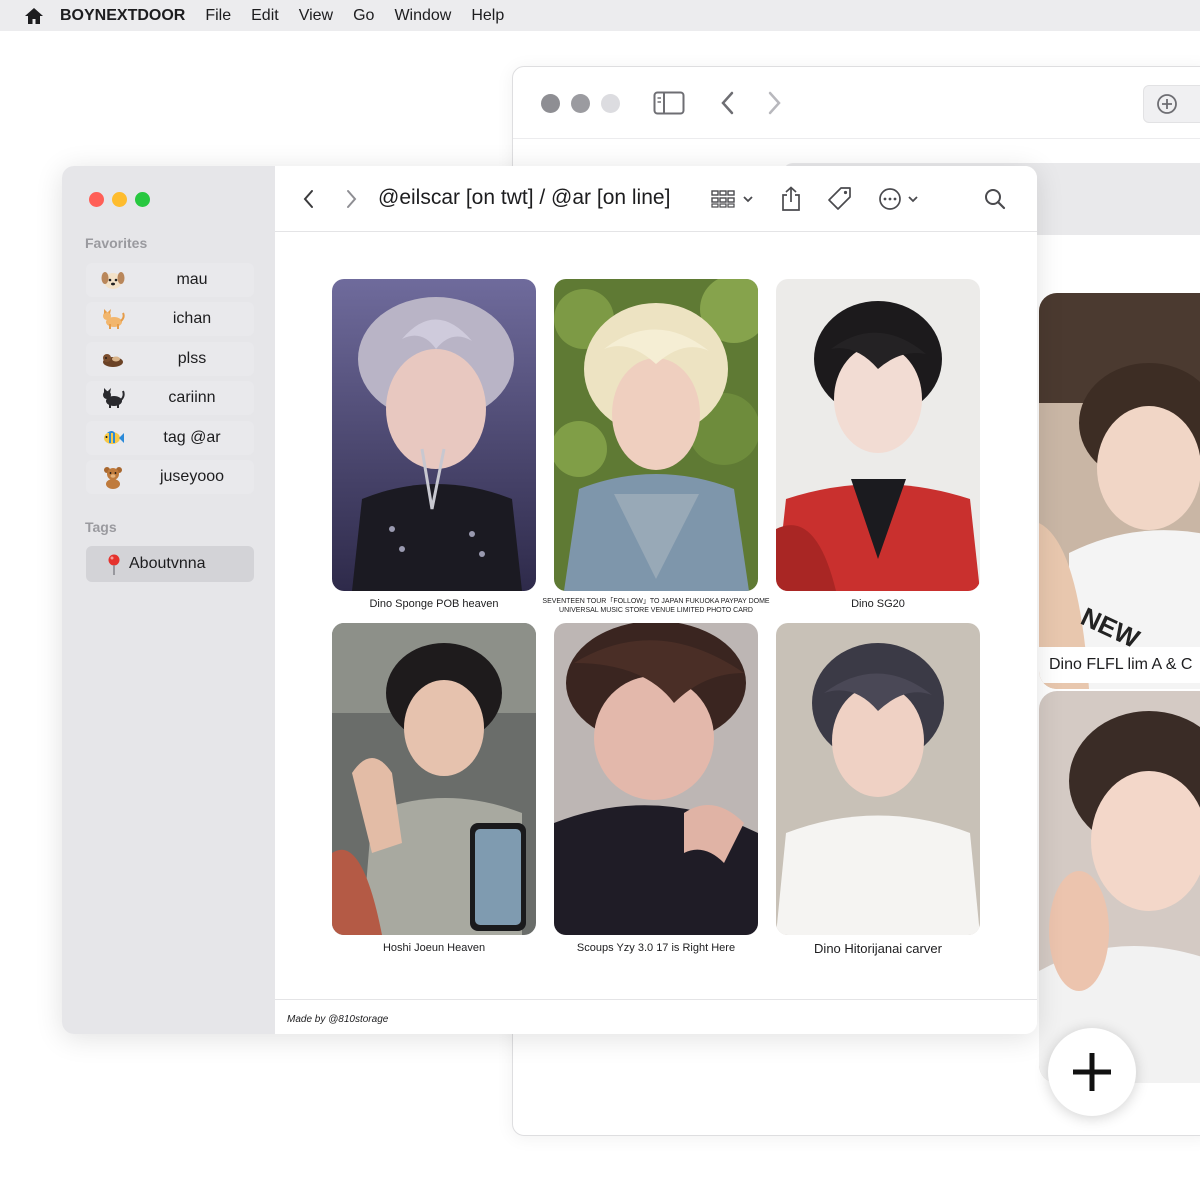 This screenshot has height=1200, width=1200. What do you see at coordinates (114, 567) in the screenshot?
I see `round-pushpin-icon` at bounding box center [114, 567].